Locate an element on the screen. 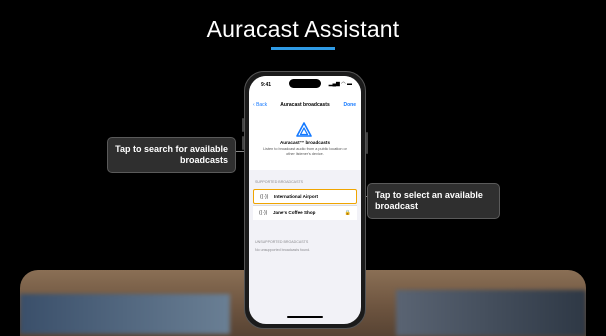  photo-region-right is located at coordinates (491, 313).